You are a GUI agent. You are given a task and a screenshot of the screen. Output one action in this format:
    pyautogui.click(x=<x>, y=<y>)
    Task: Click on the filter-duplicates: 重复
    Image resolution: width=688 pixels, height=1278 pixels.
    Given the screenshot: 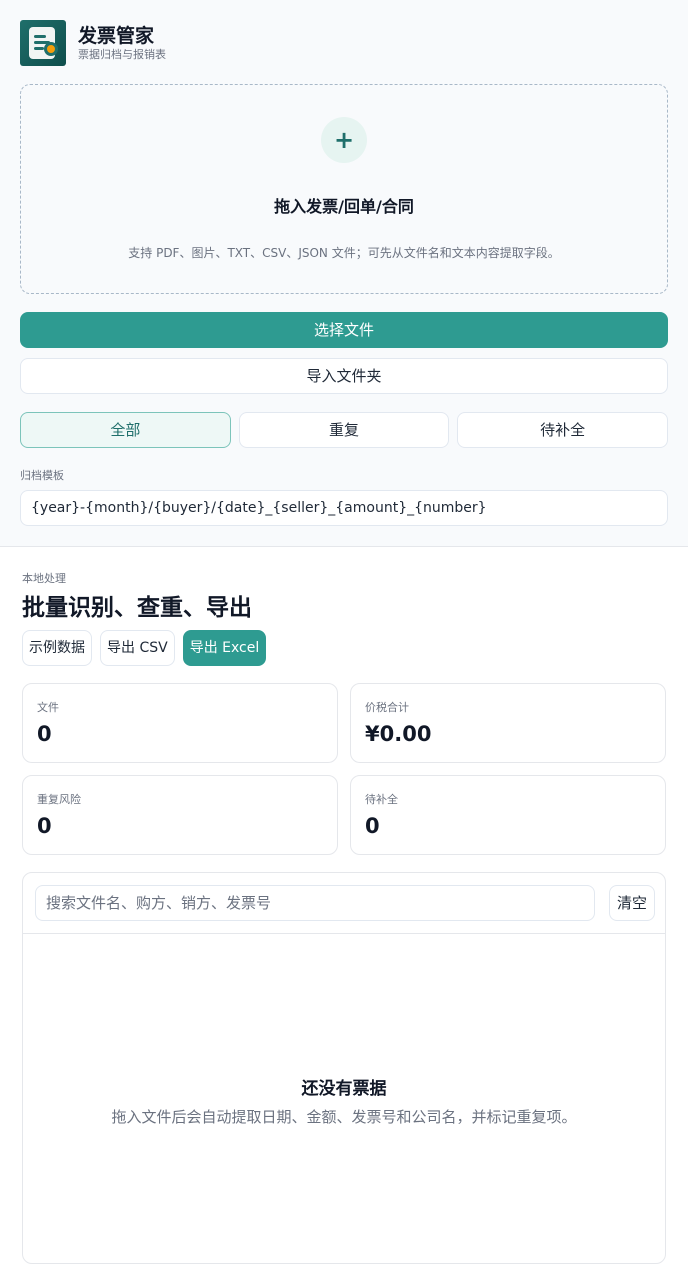 What is the action you would take?
    pyautogui.click(x=344, y=430)
    